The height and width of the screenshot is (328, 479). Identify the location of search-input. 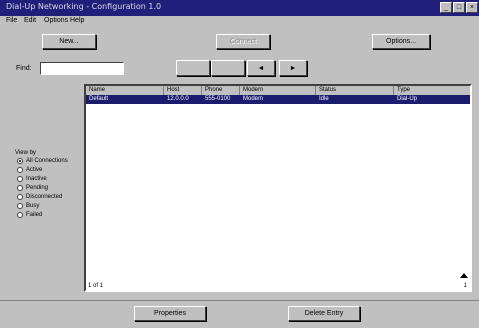
(82, 68).